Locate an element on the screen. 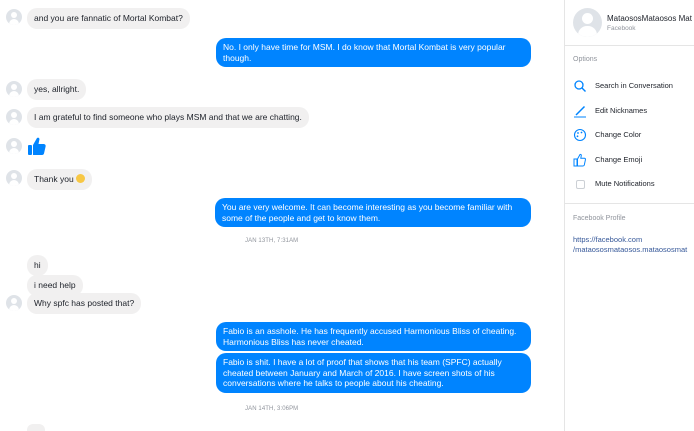 The image size is (694, 431). mute-notifications-option: Mute Notifications is located at coordinates (633, 184).